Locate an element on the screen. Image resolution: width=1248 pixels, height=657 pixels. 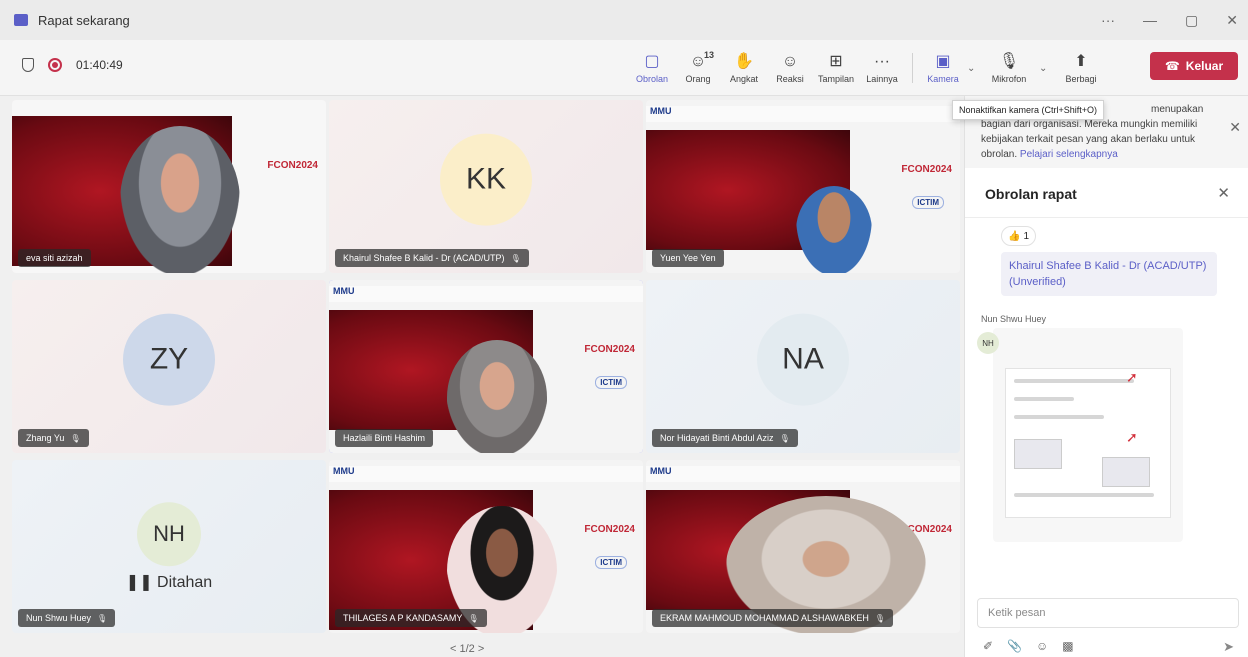
microphone-button: 🎙 Mikrofon is located at coordinates (1009, 68).